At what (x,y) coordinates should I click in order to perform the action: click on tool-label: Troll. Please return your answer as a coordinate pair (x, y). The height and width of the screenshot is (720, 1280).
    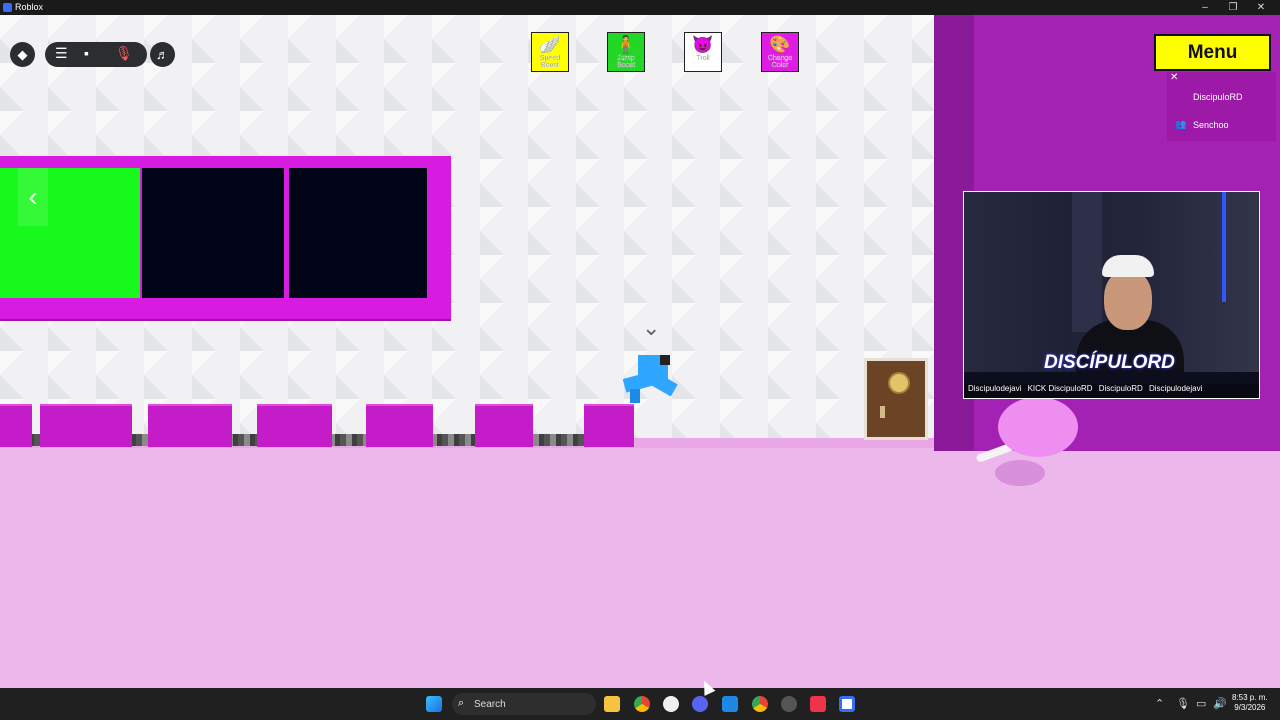
    Looking at the image, I should click on (703, 58).